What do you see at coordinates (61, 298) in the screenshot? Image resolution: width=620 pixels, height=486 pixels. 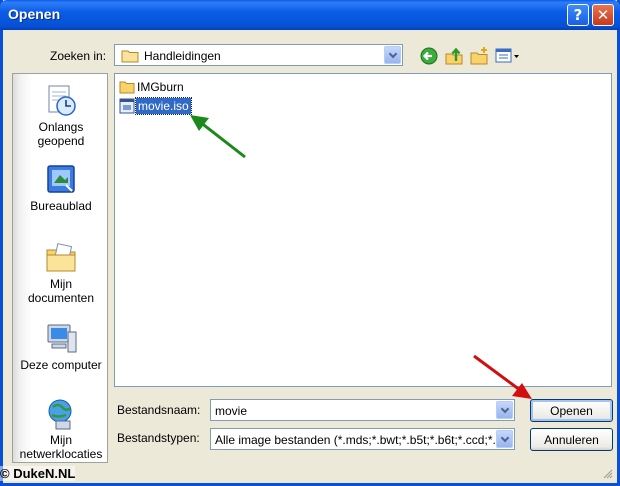 I see `place-label: documenten` at bounding box center [61, 298].